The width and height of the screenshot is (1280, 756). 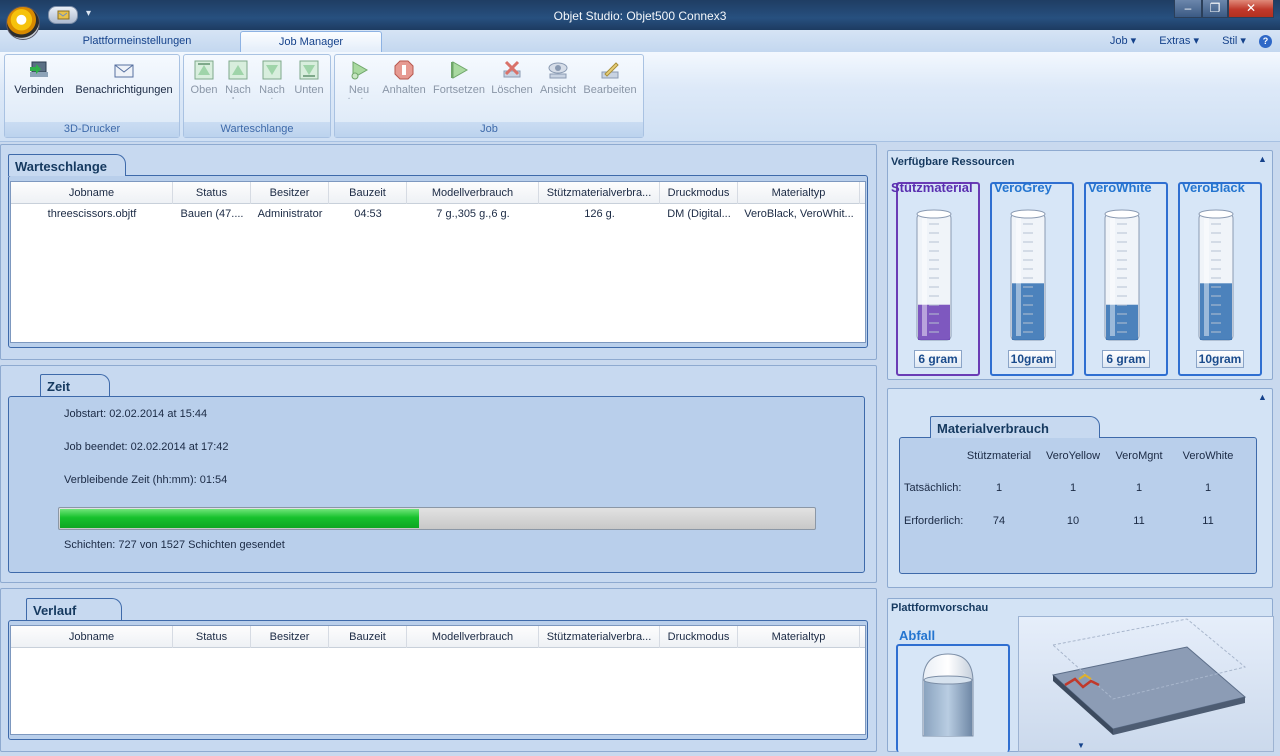 I want to click on customize-qat-icon: ▾, so click(x=88, y=13).